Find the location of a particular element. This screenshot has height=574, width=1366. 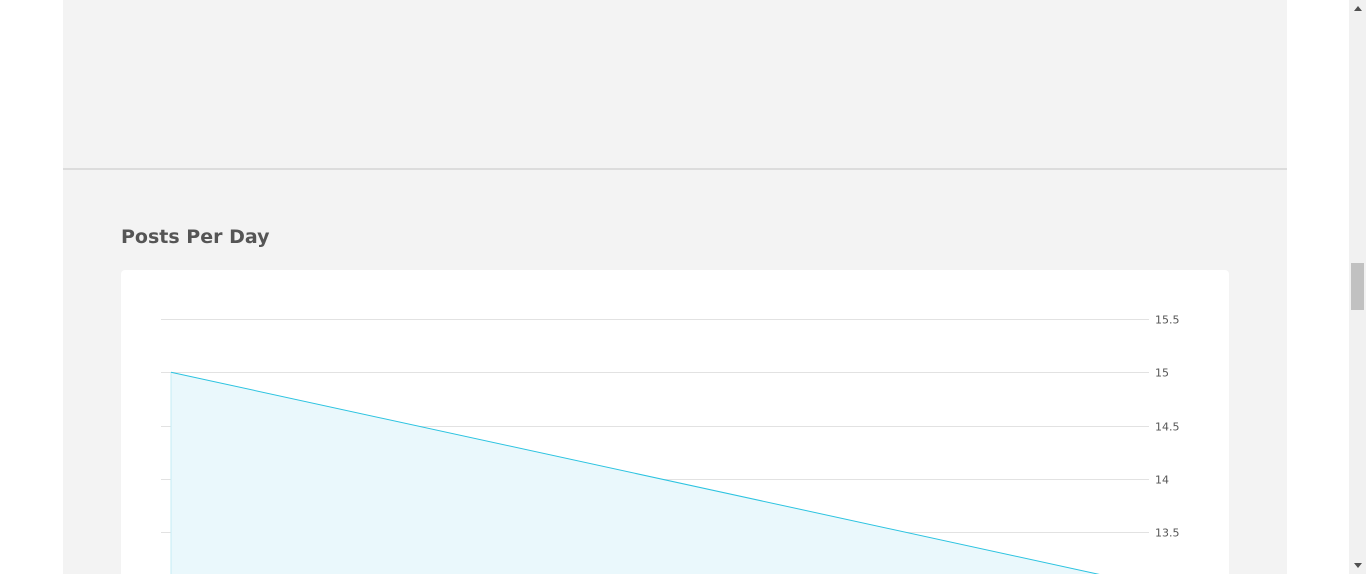

scroll-thumb is located at coordinates (1357, 286).